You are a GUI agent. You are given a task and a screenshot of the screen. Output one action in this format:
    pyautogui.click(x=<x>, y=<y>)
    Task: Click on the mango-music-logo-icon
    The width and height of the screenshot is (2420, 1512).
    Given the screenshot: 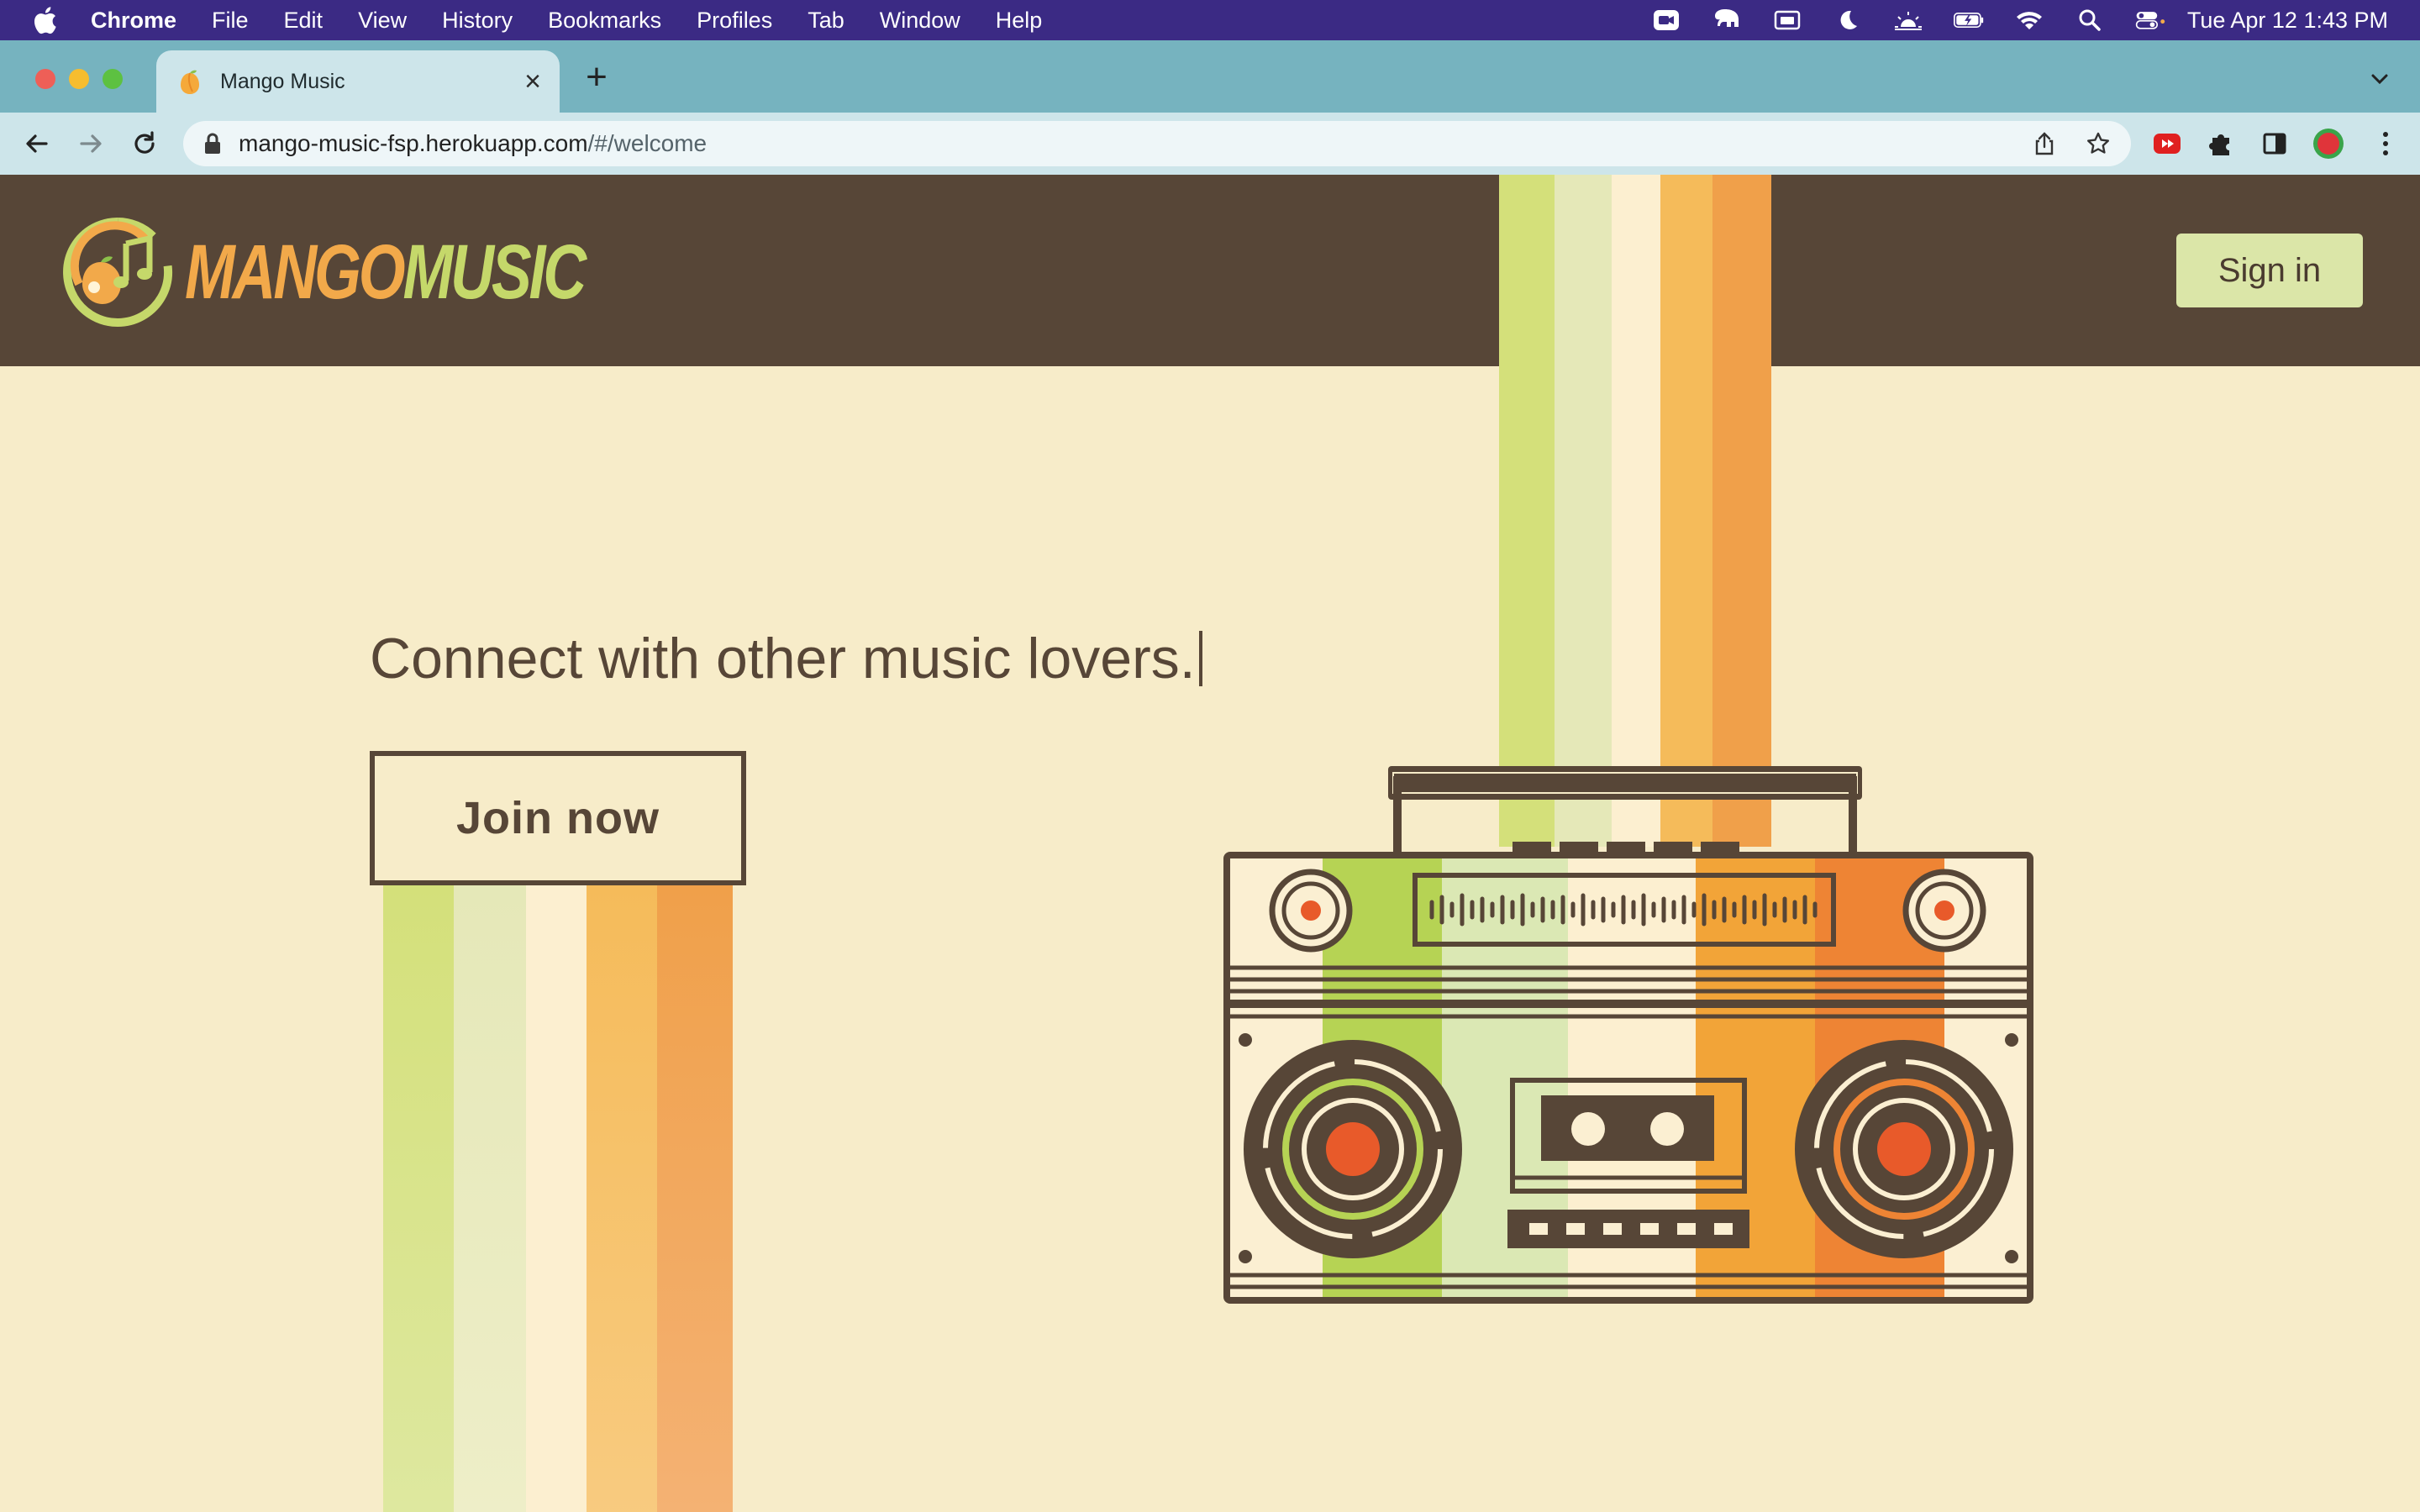 What is the action you would take?
    pyautogui.click(x=118, y=272)
    